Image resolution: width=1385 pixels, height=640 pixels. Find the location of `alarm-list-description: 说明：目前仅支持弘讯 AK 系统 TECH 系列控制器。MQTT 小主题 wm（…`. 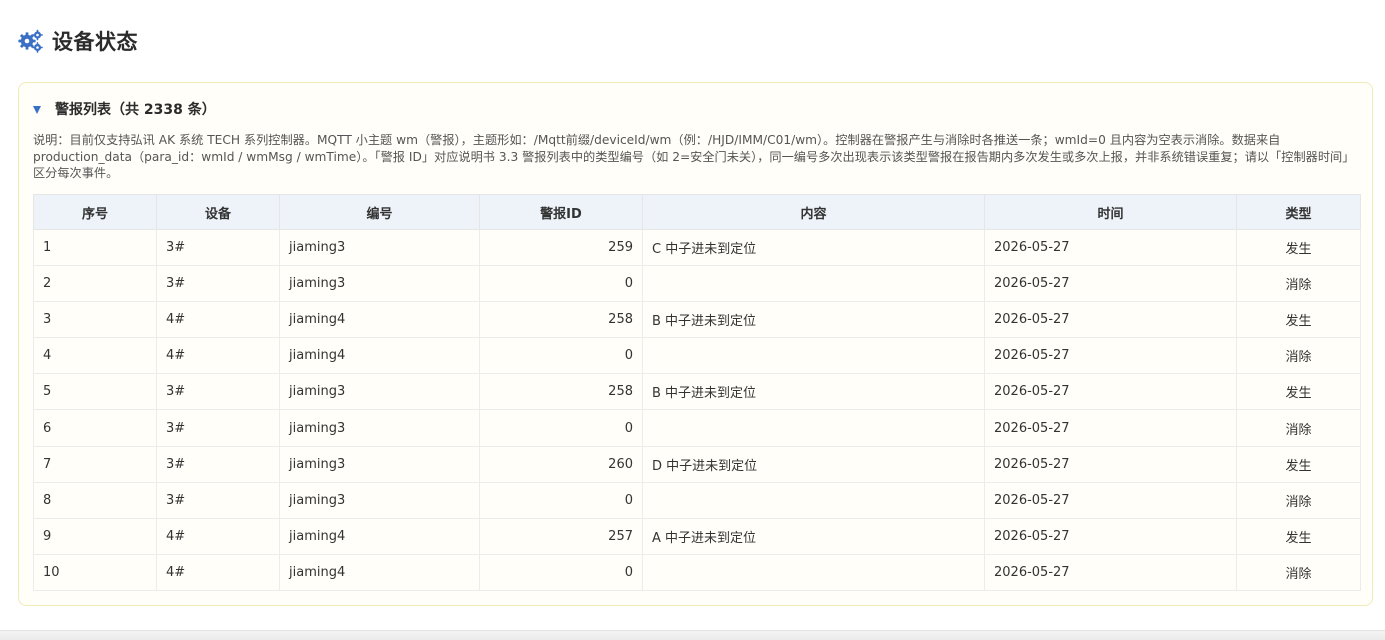

alarm-list-description: 说明：目前仅支持弘讯 AK 系统 TECH 系列控制器。MQTT 小主题 wm（… is located at coordinates (694, 156).